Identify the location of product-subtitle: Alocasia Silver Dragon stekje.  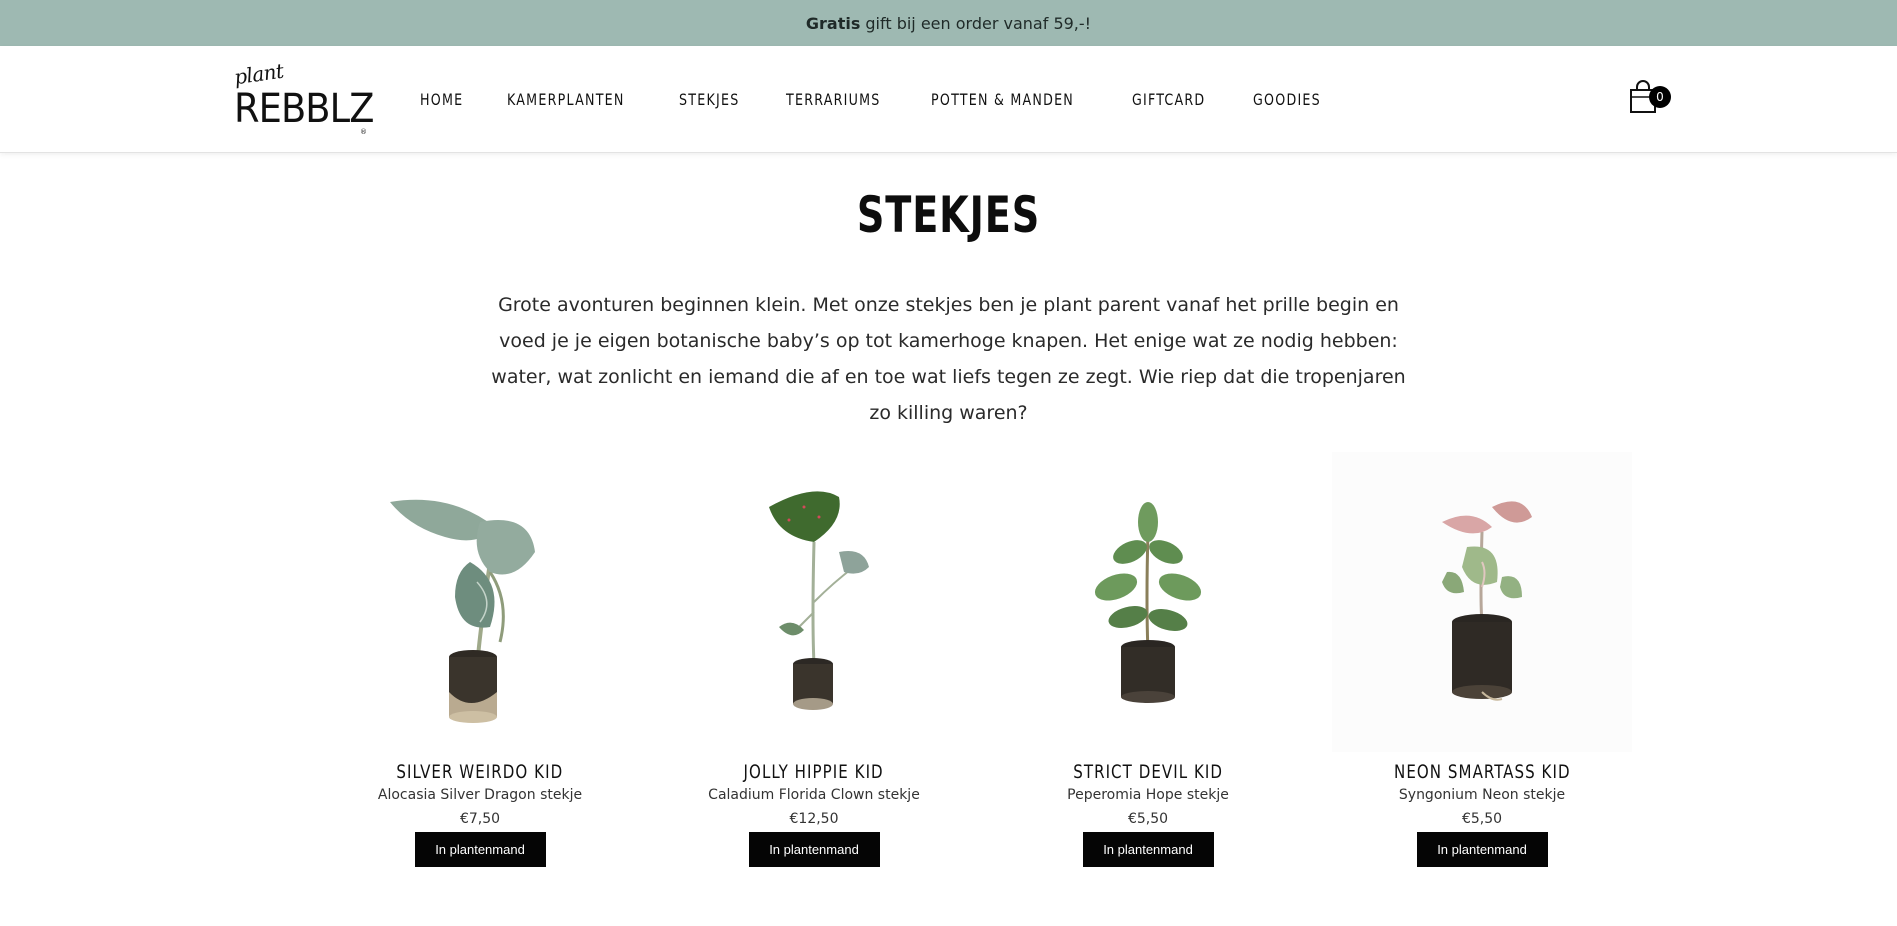
(480, 795).